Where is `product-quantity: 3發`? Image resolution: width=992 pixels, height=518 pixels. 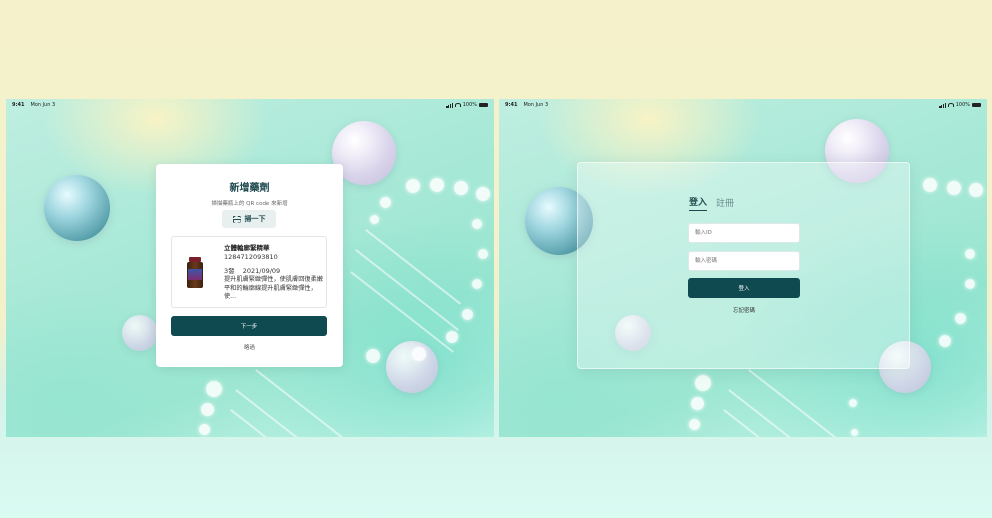 product-quantity: 3發 is located at coordinates (229, 271).